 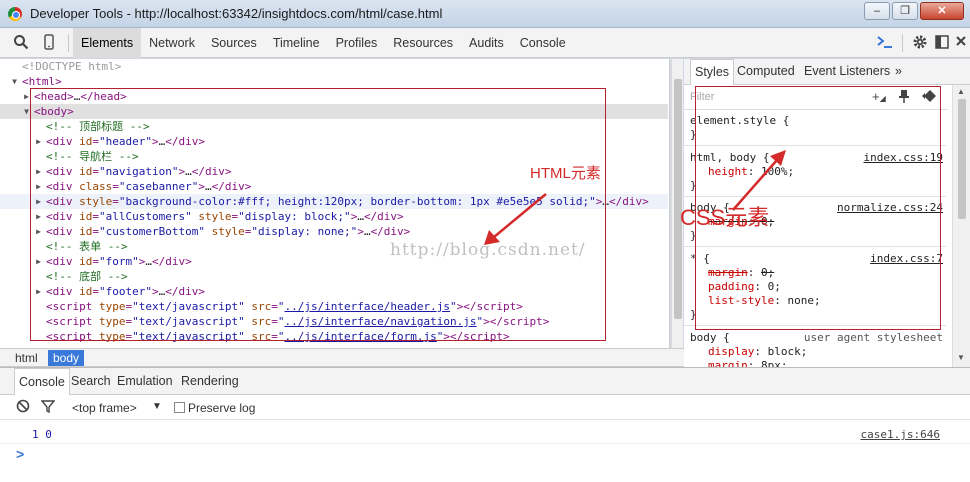 I want to click on script-src-link: ../js/interface/navigation.js, so click(x=380, y=321).